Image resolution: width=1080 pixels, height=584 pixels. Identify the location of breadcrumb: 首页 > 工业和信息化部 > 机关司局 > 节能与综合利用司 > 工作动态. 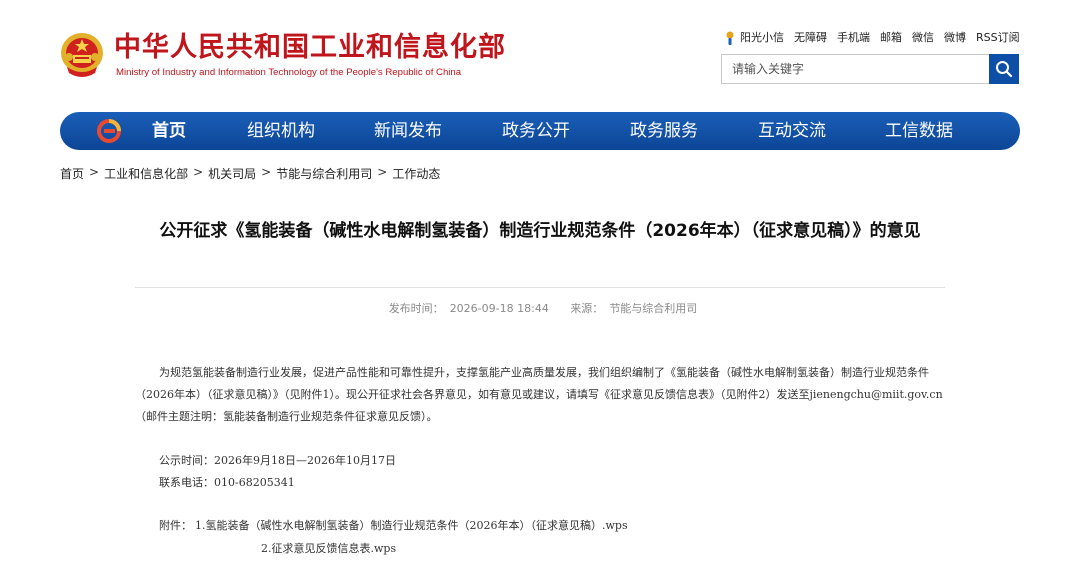
(250, 173).